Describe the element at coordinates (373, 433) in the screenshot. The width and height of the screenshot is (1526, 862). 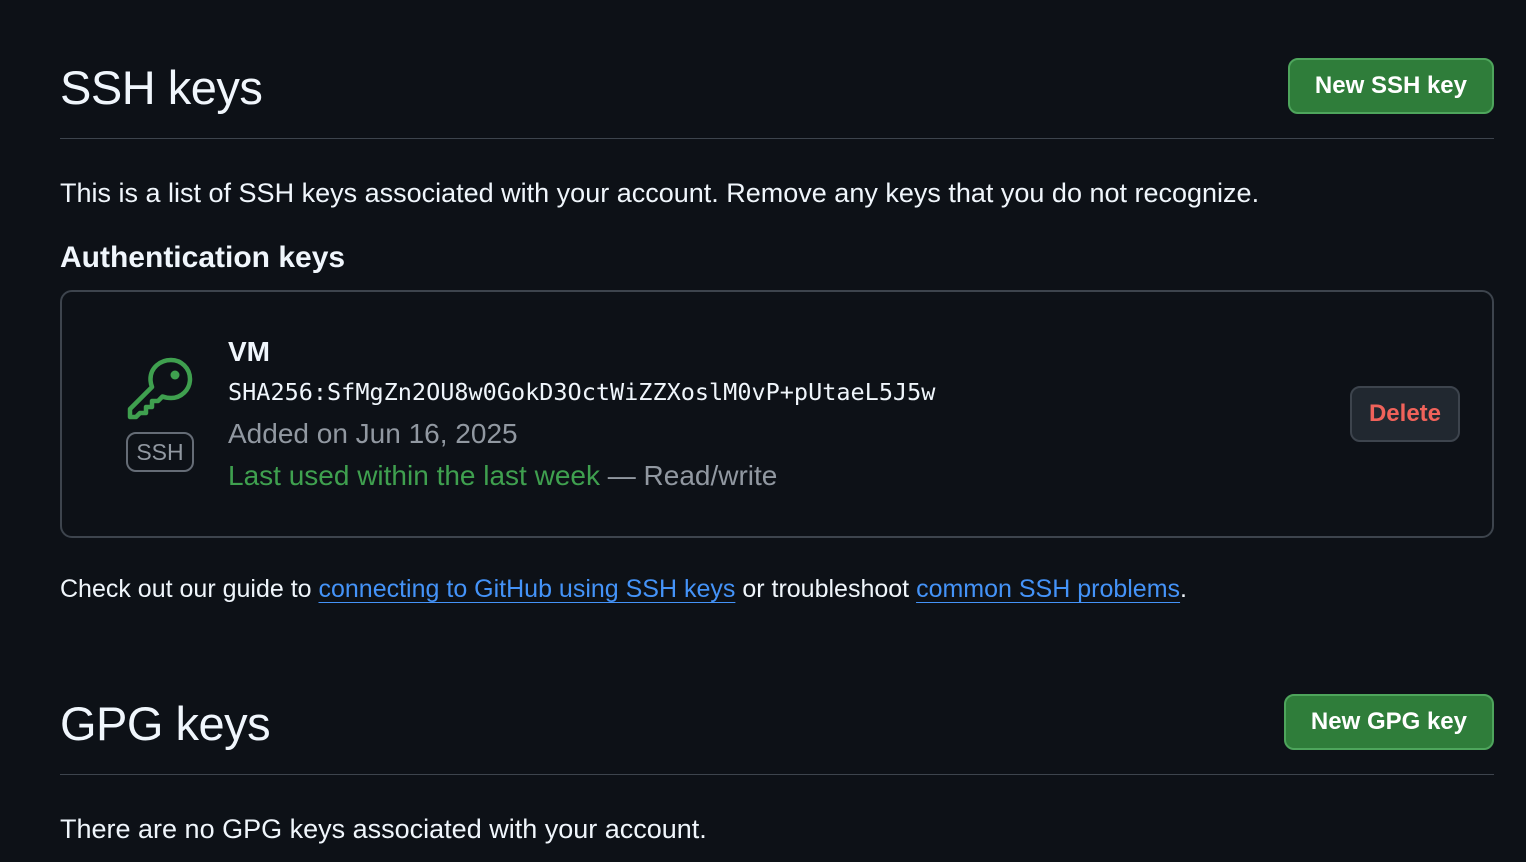
I see `ssh-key-added-date: Added on Jun 16, 2025` at that location.